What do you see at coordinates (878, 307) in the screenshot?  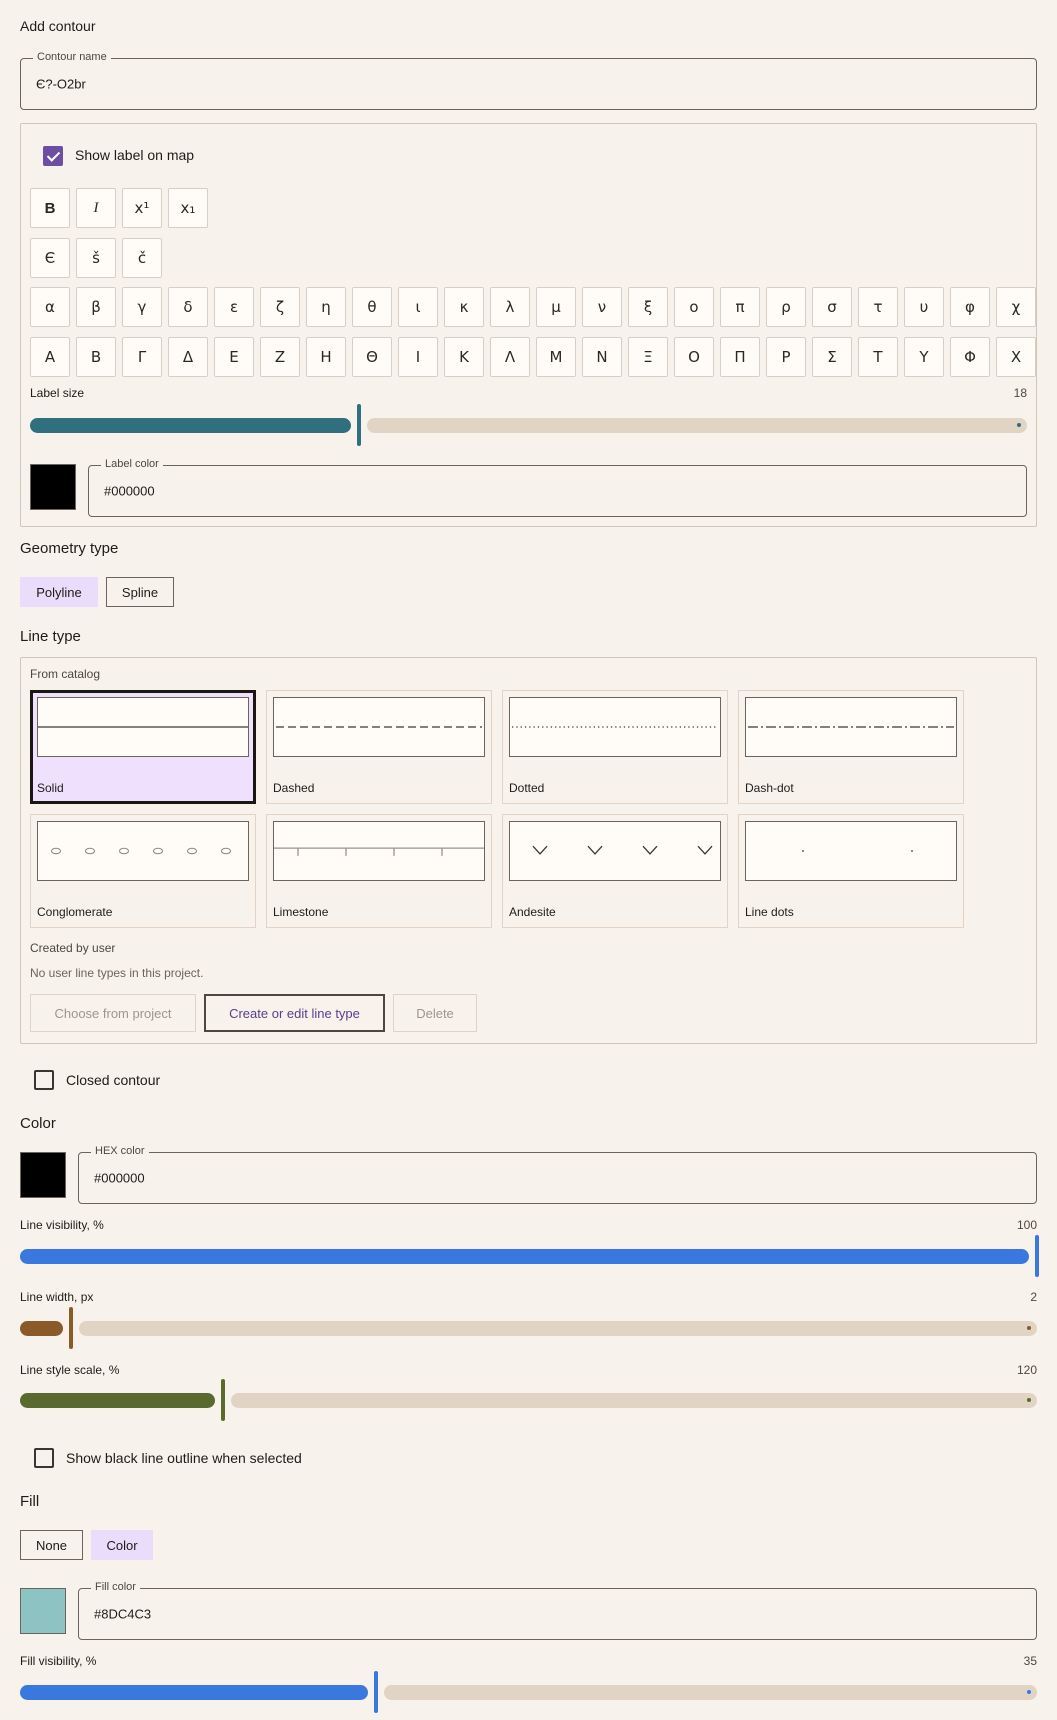 I see `greek-lower-key: τ` at bounding box center [878, 307].